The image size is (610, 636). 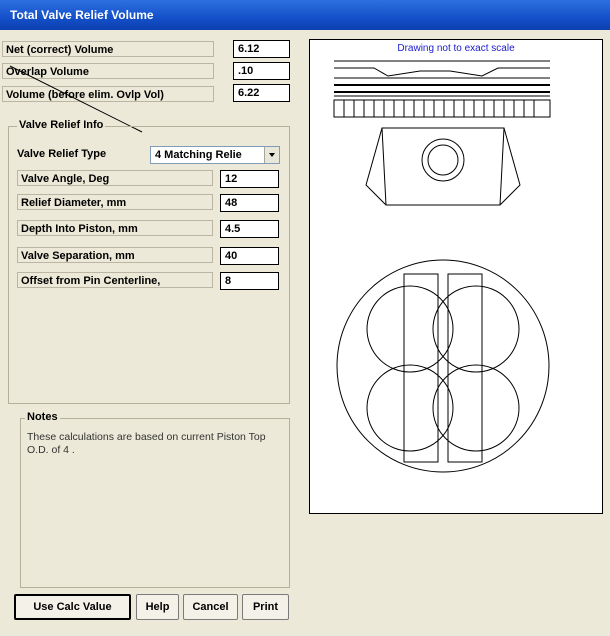 What do you see at coordinates (61, 125) in the screenshot?
I see `valve-relief-legend: Valve Relief Info` at bounding box center [61, 125].